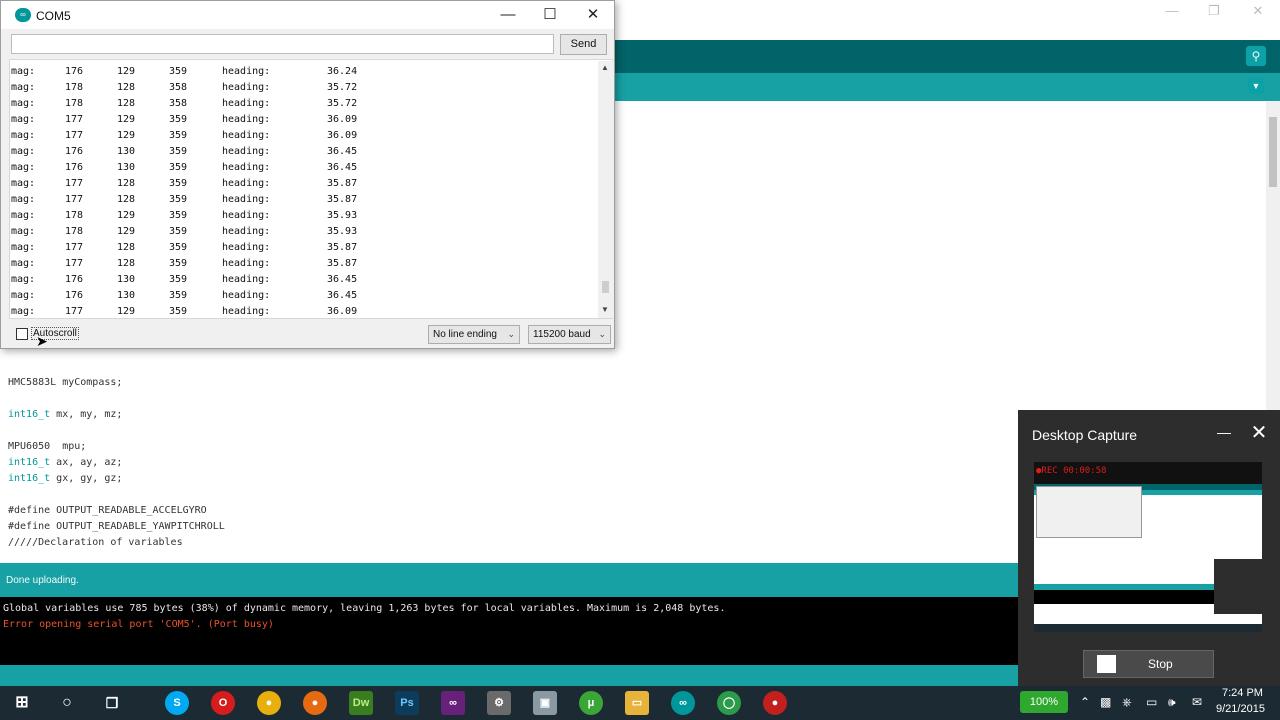 The width and height of the screenshot is (1280, 720). I want to click on preview-capture-panel, so click(1238, 586).